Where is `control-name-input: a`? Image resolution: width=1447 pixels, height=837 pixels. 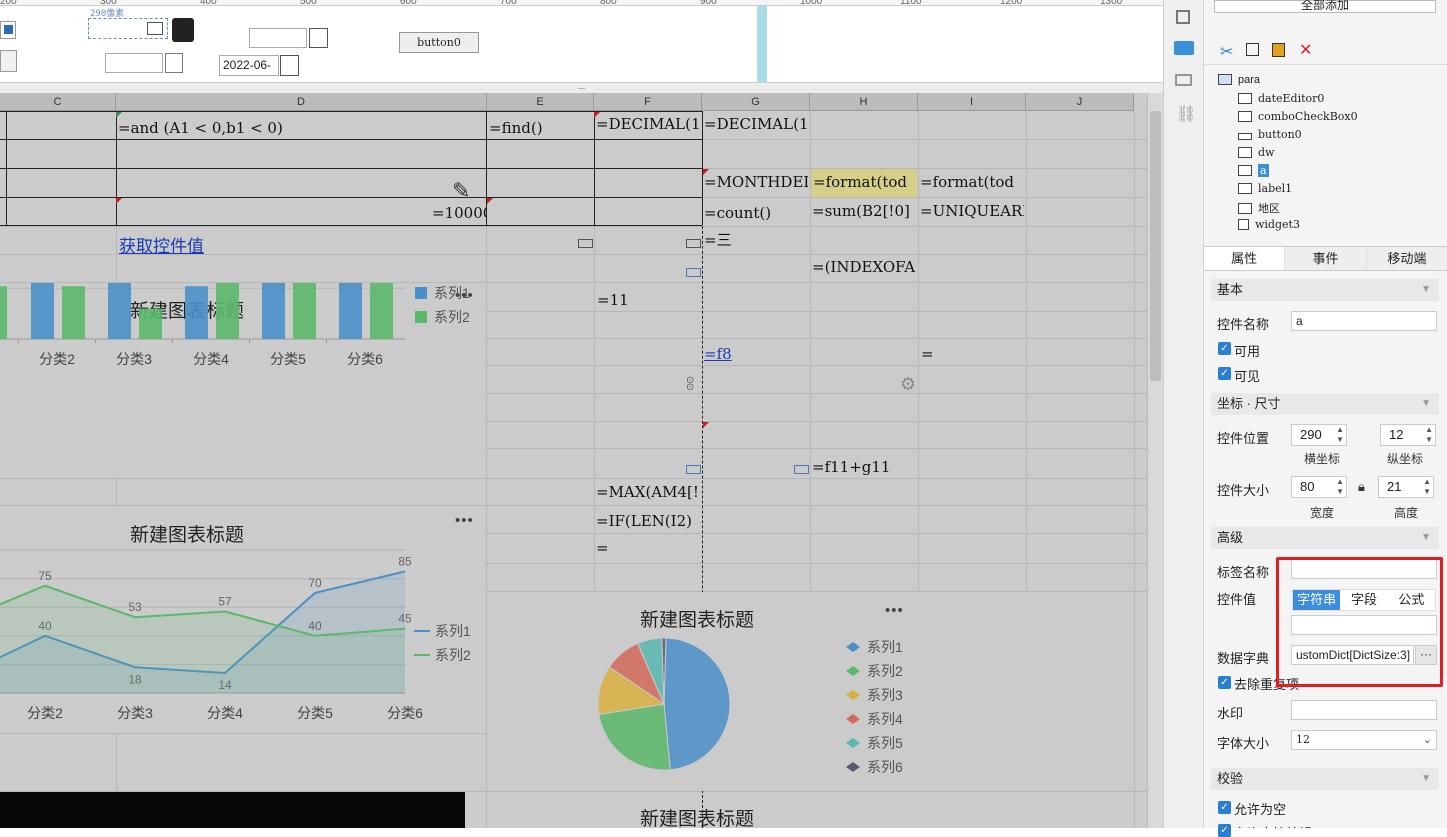 control-name-input: a is located at coordinates (1364, 321).